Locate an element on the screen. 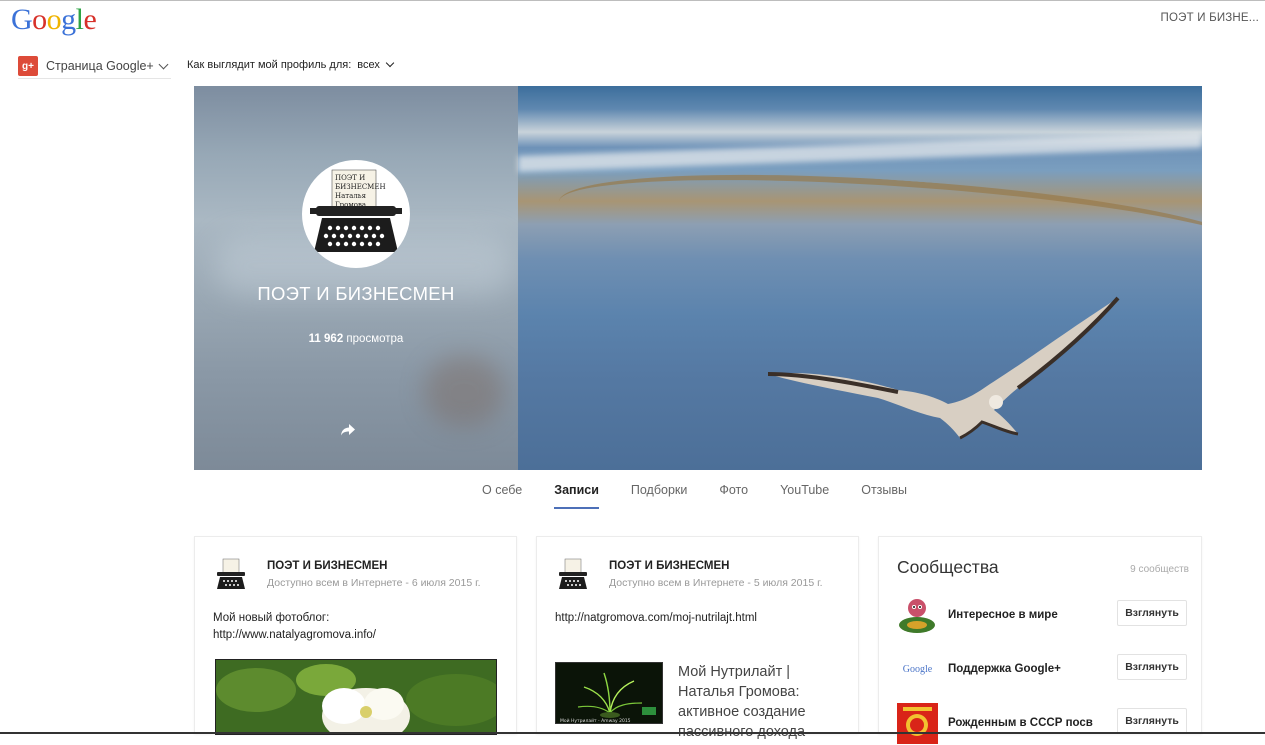 This screenshot has width=1265, height=745. logo-letter-e: e is located at coordinates (90, 19).